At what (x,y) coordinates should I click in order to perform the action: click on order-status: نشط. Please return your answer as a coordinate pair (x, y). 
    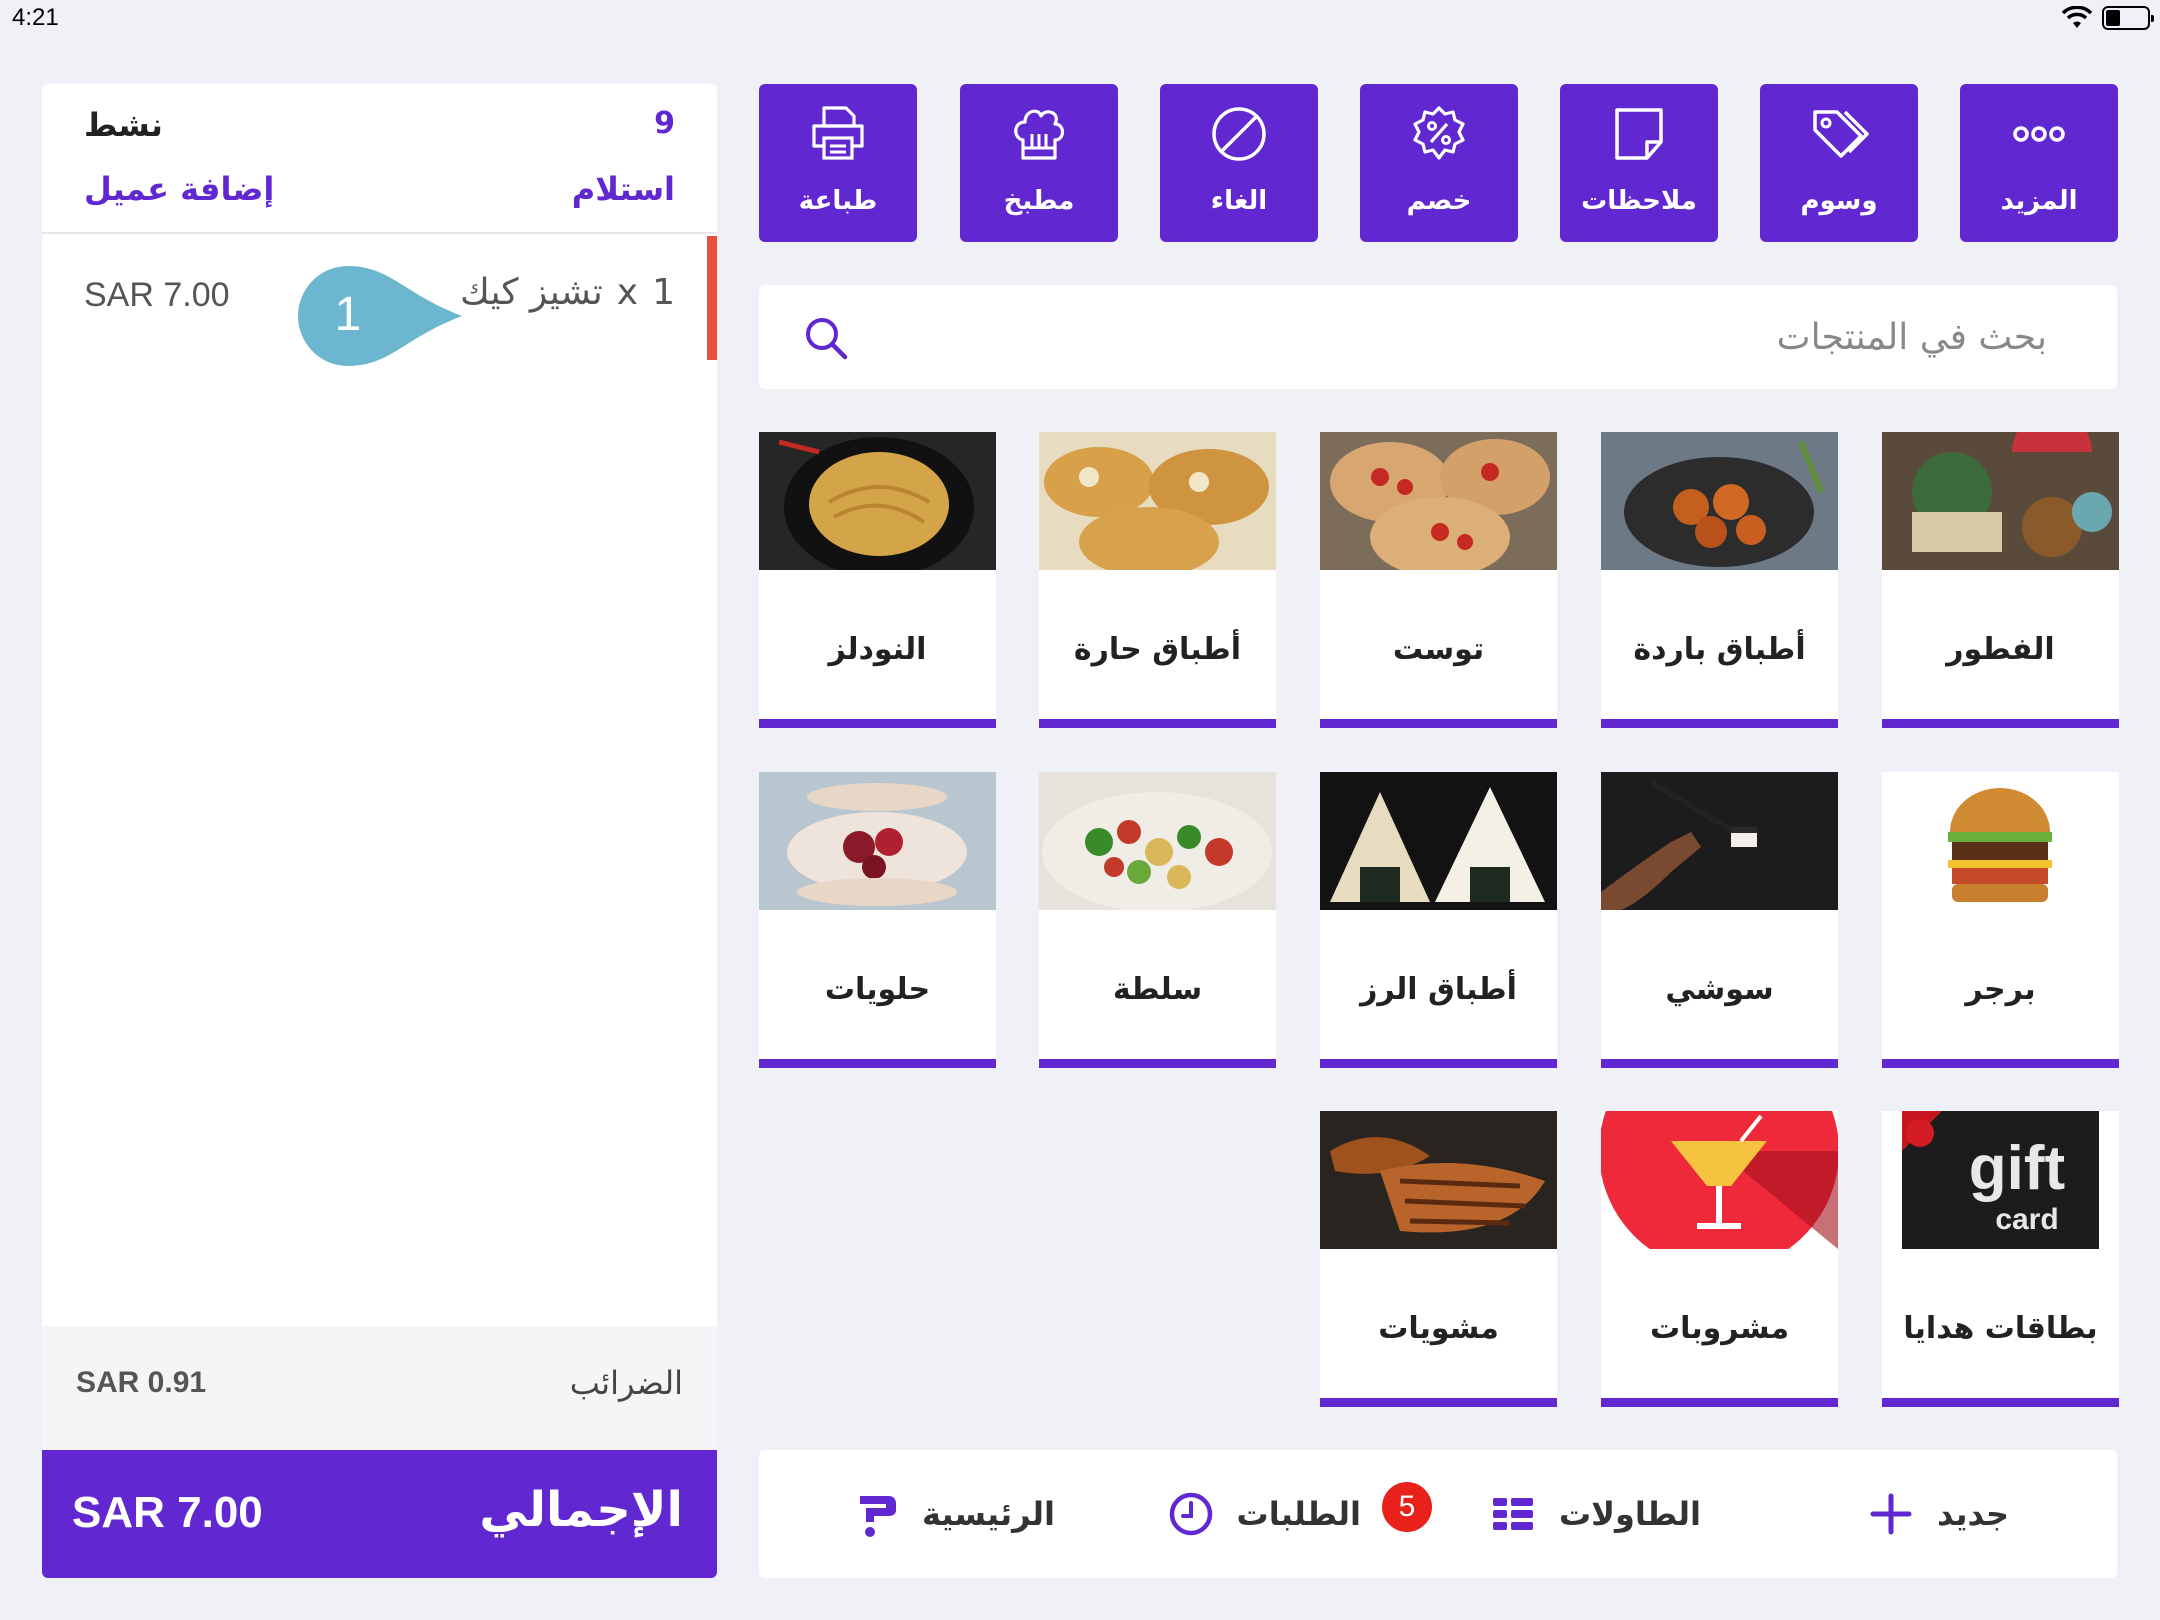
    Looking at the image, I should click on (123, 125).